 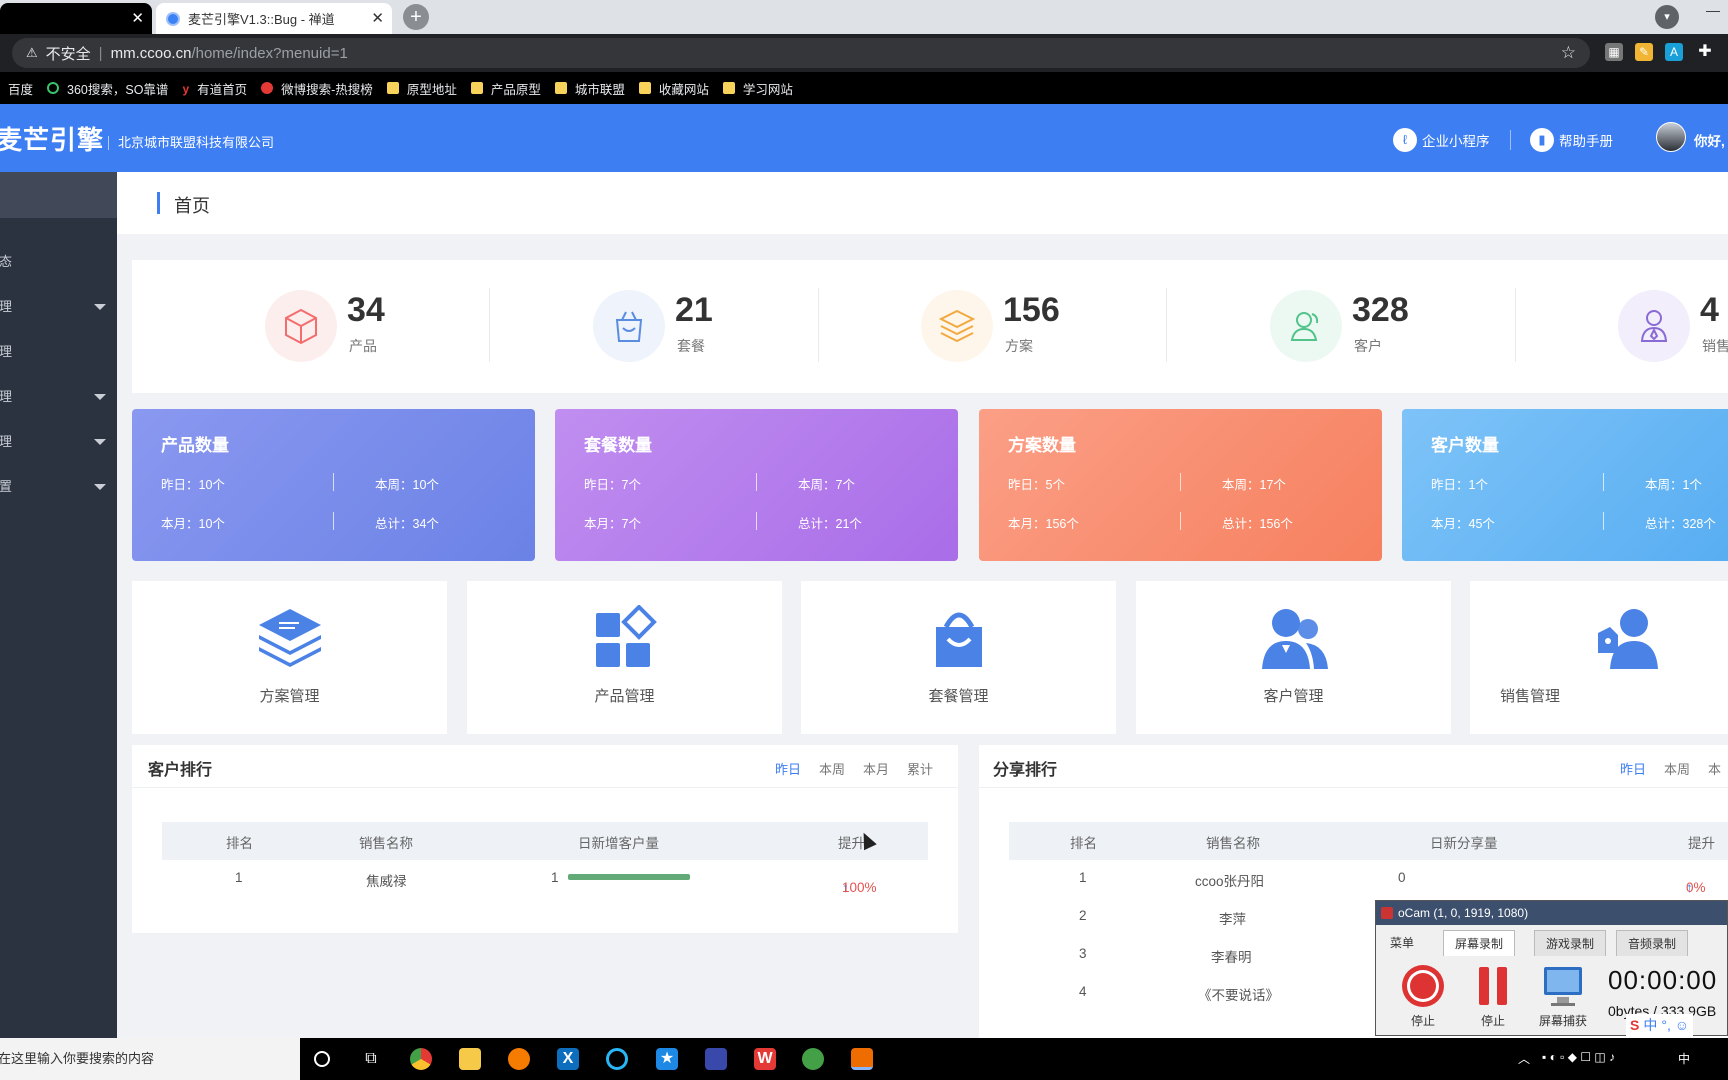 What do you see at coordinates (100, 307) in the screenshot?
I see `caret-down-icon` at bounding box center [100, 307].